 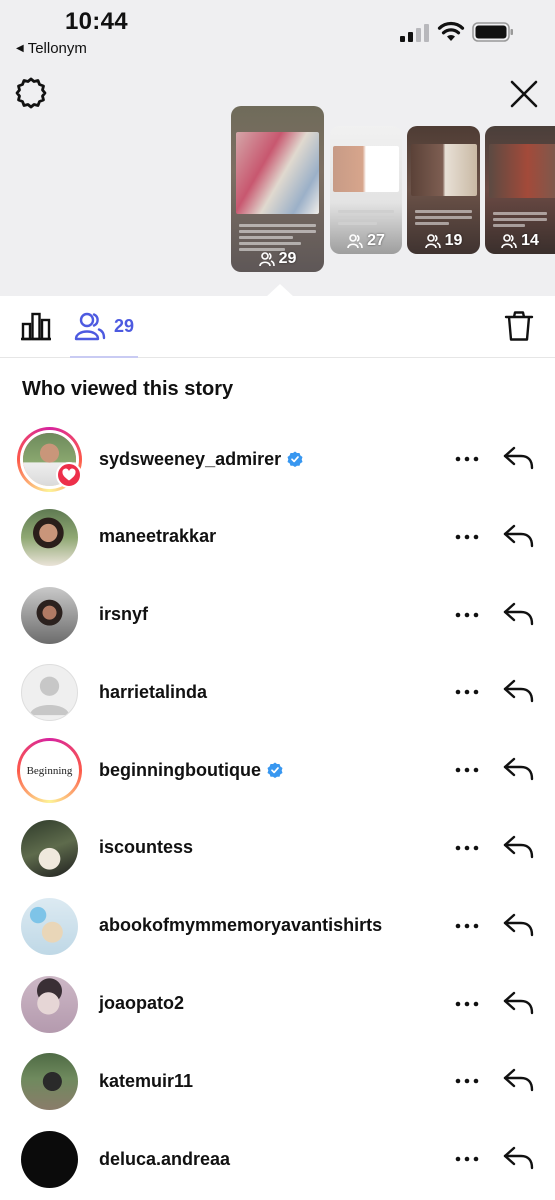 What do you see at coordinates (277, 327) in the screenshot?
I see `tab-bar: 29` at bounding box center [277, 327].